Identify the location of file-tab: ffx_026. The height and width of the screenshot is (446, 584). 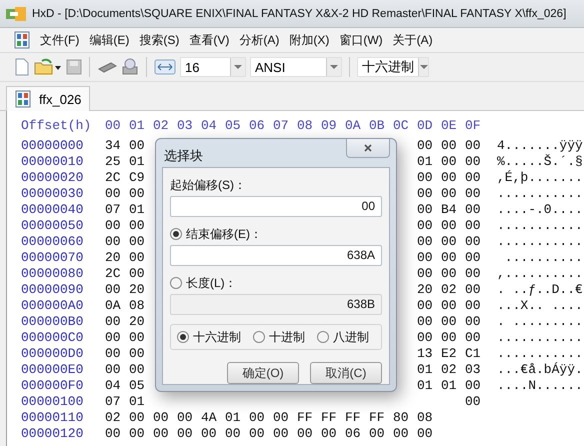
(48, 98).